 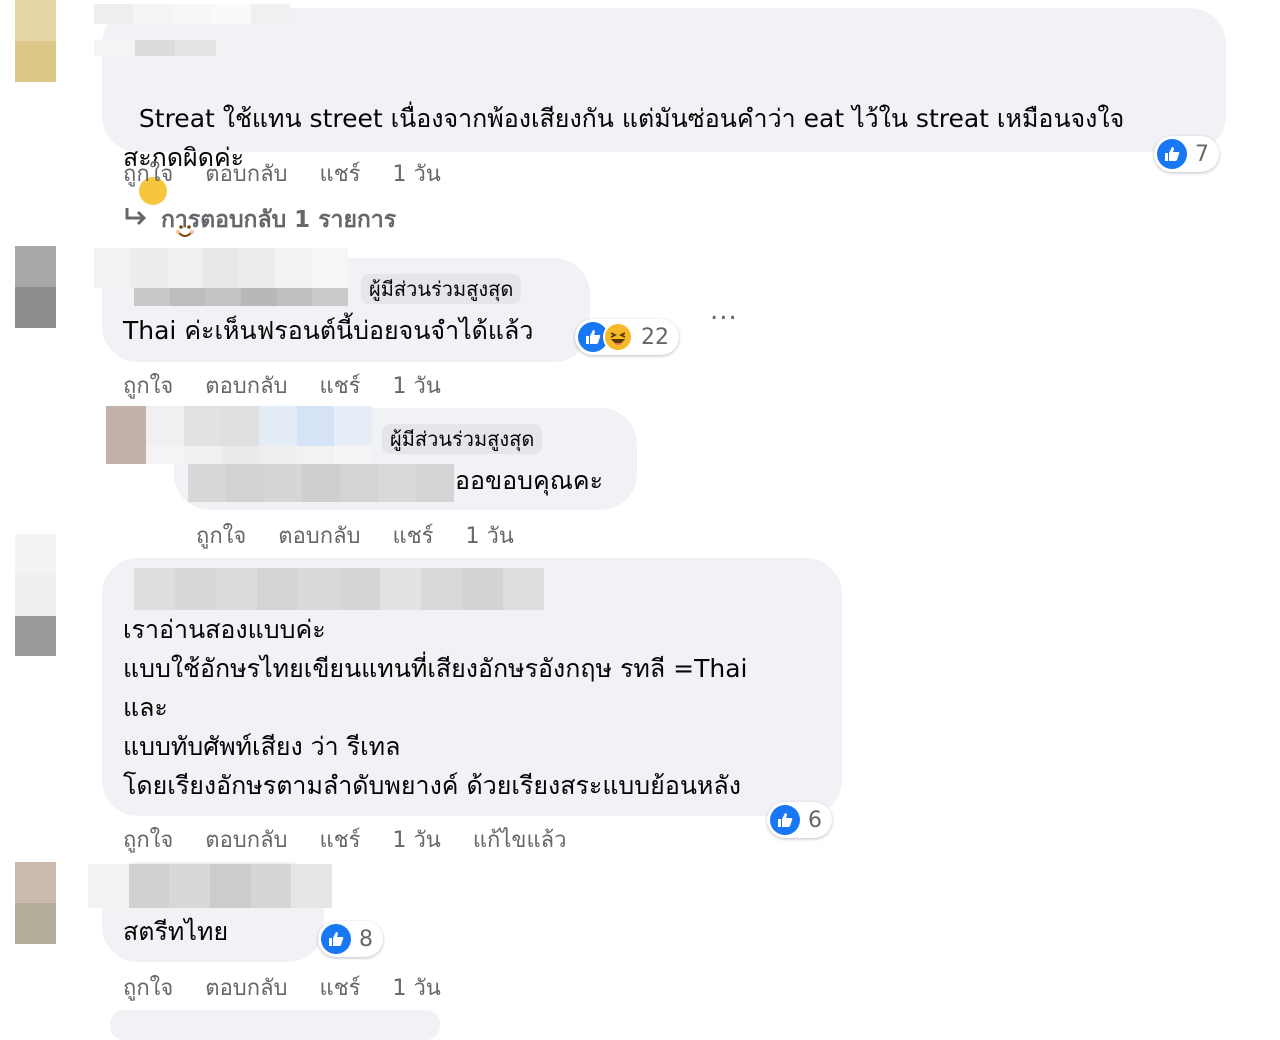 I want to click on mentioned-name-blurred, so click(x=321, y=483).